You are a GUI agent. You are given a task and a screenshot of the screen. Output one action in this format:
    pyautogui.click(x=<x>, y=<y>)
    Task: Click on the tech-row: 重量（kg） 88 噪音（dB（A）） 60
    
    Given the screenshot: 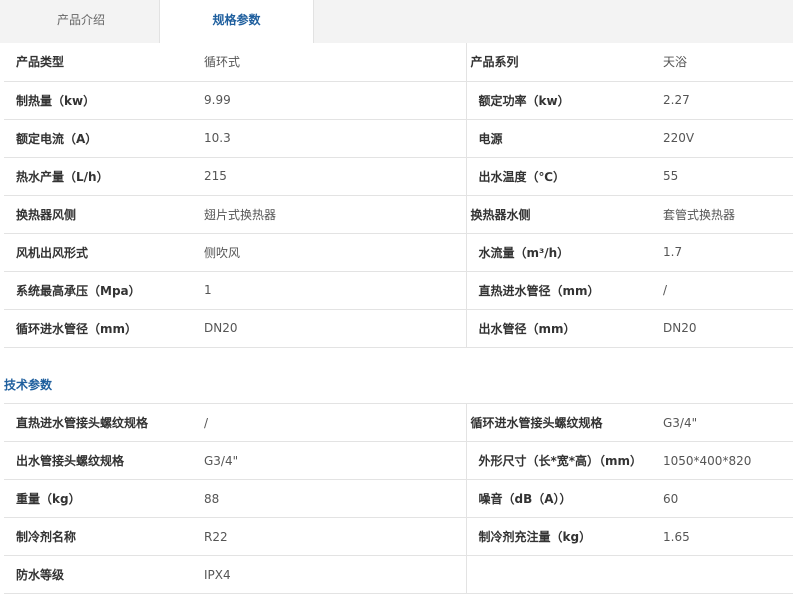 What is the action you would take?
    pyautogui.click(x=398, y=498)
    